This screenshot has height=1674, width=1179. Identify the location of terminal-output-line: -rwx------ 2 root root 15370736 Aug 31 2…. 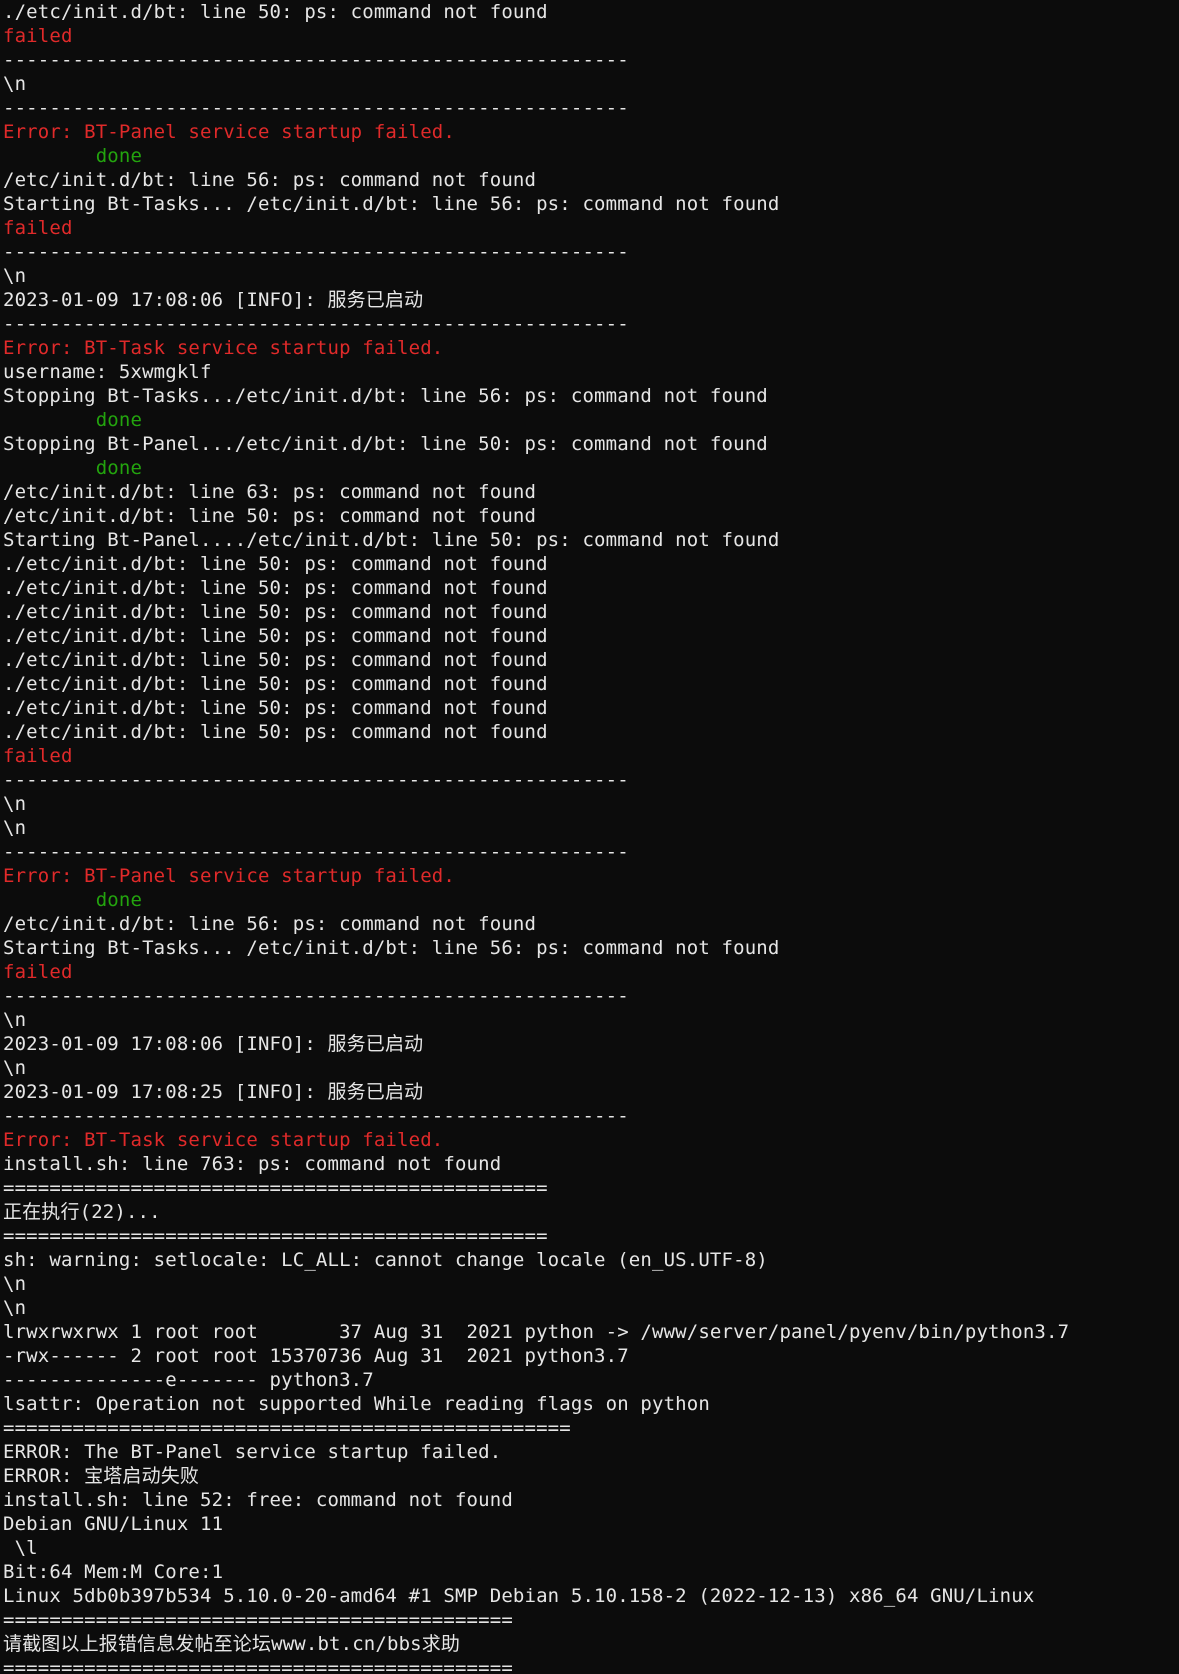
(316, 1356).